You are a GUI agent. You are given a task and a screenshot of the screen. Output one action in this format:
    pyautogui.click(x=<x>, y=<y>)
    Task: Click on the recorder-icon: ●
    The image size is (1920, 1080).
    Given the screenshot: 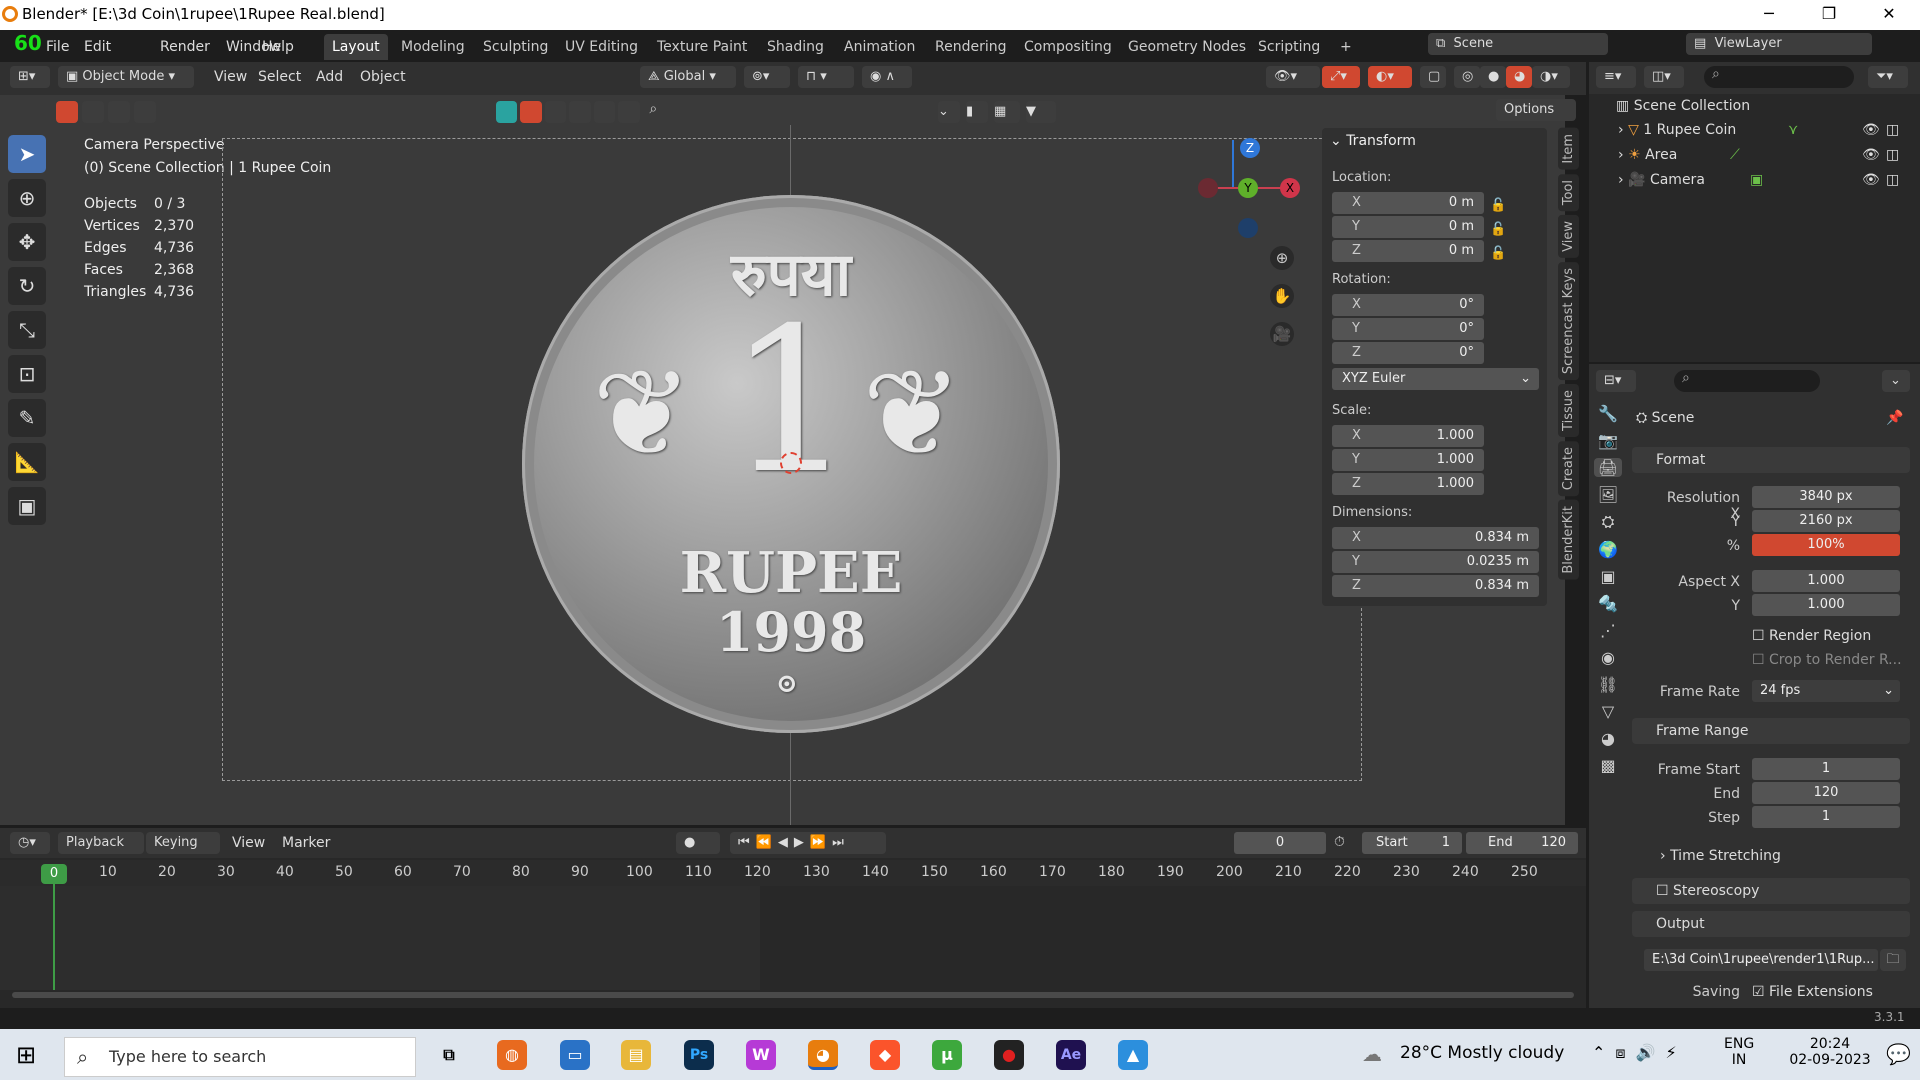 What is the action you would take?
    pyautogui.click(x=1009, y=1055)
    